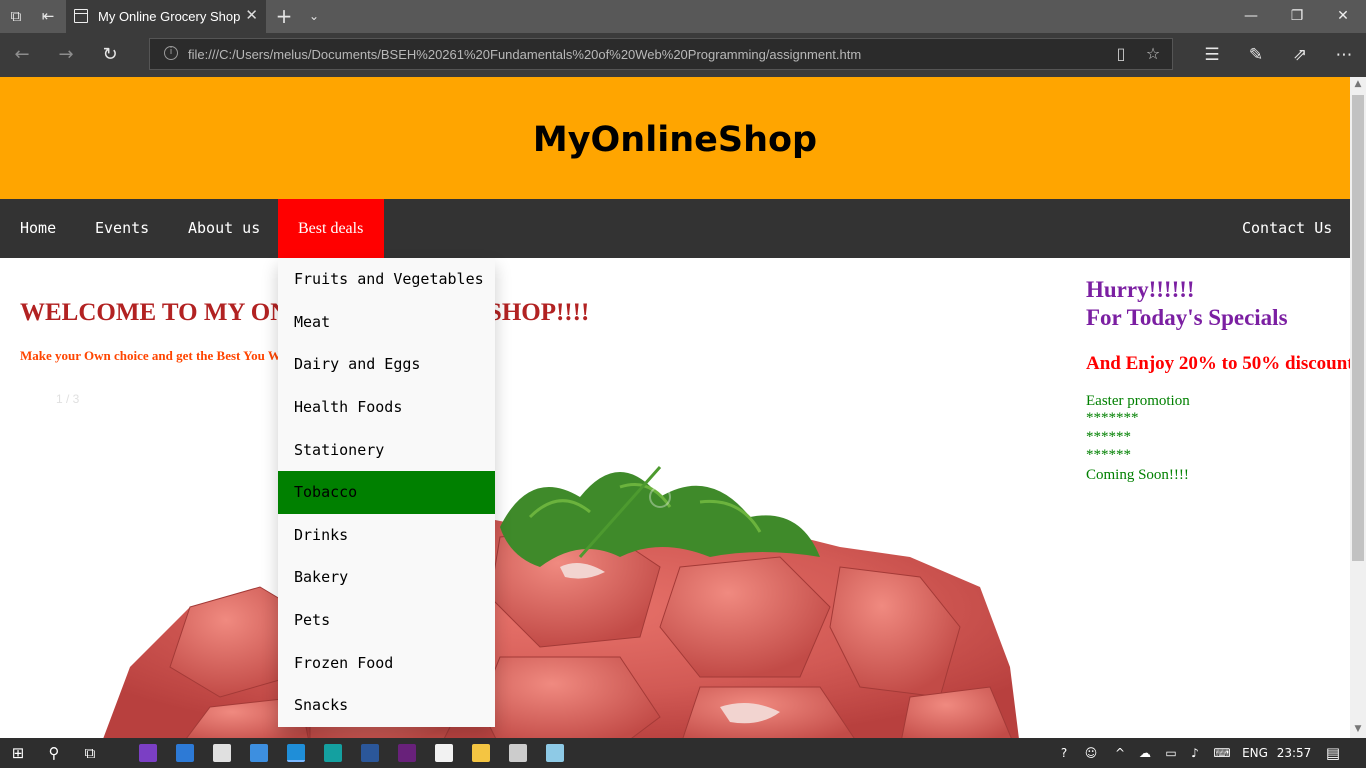 The image size is (1366, 768). Describe the element at coordinates (1120, 753) in the screenshot. I see `tray-chevron-icon: ^` at that location.